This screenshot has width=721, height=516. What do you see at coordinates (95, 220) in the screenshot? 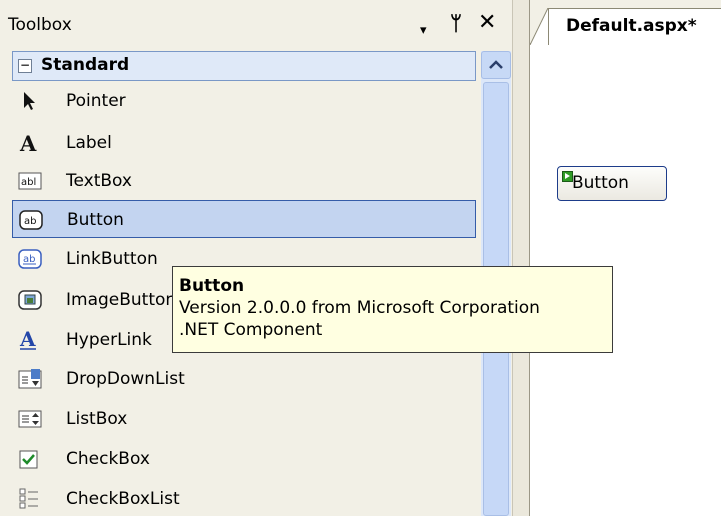
I see `item-label: Button` at bounding box center [95, 220].